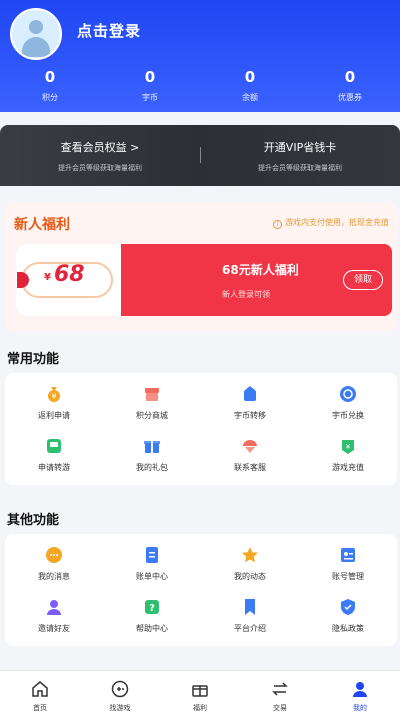 The height and width of the screenshot is (715, 400). I want to click on stat-coins: 0 宇币, so click(150, 85).